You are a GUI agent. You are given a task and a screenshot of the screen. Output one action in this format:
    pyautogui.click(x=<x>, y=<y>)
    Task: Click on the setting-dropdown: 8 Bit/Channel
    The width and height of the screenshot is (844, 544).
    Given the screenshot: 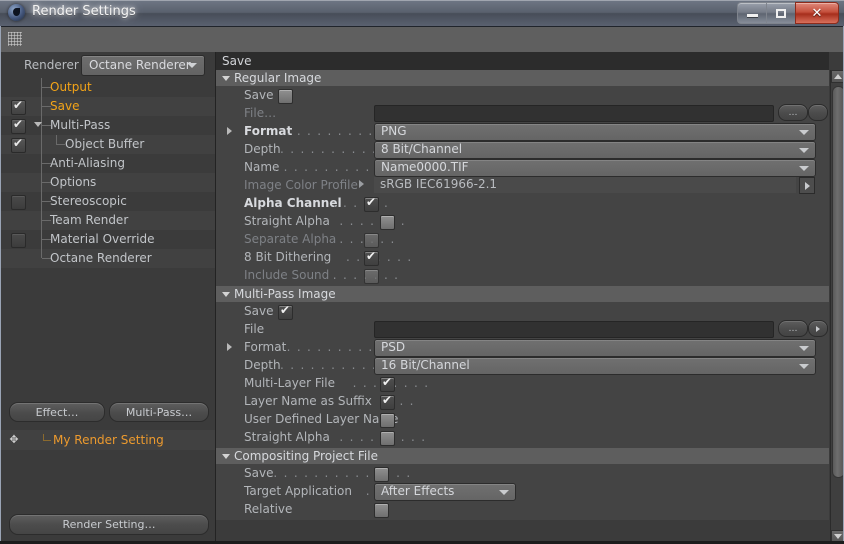 What is the action you would take?
    pyautogui.click(x=595, y=150)
    